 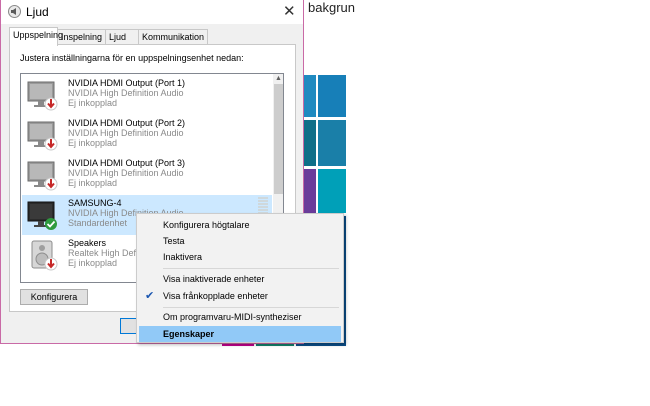 What do you see at coordinates (150, 296) in the screenshot?
I see `checkmark-icon: ✔` at bounding box center [150, 296].